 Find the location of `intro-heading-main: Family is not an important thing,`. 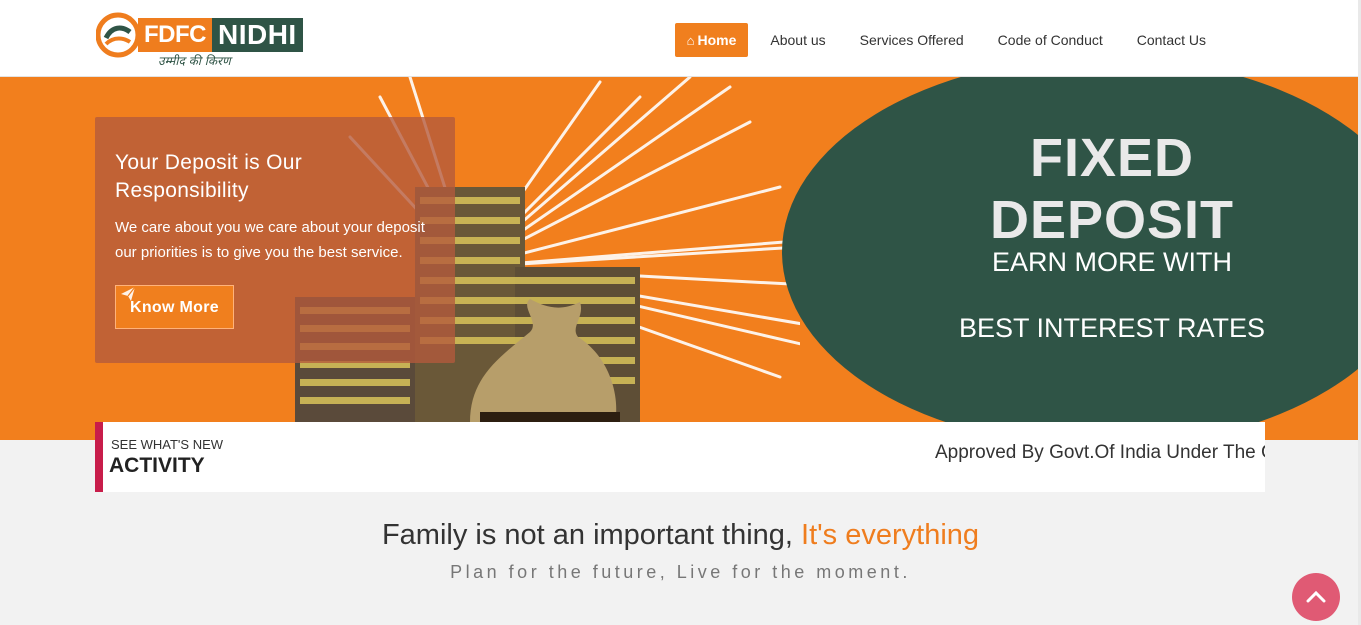

intro-heading-main: Family is not an important thing, is located at coordinates (591, 535).